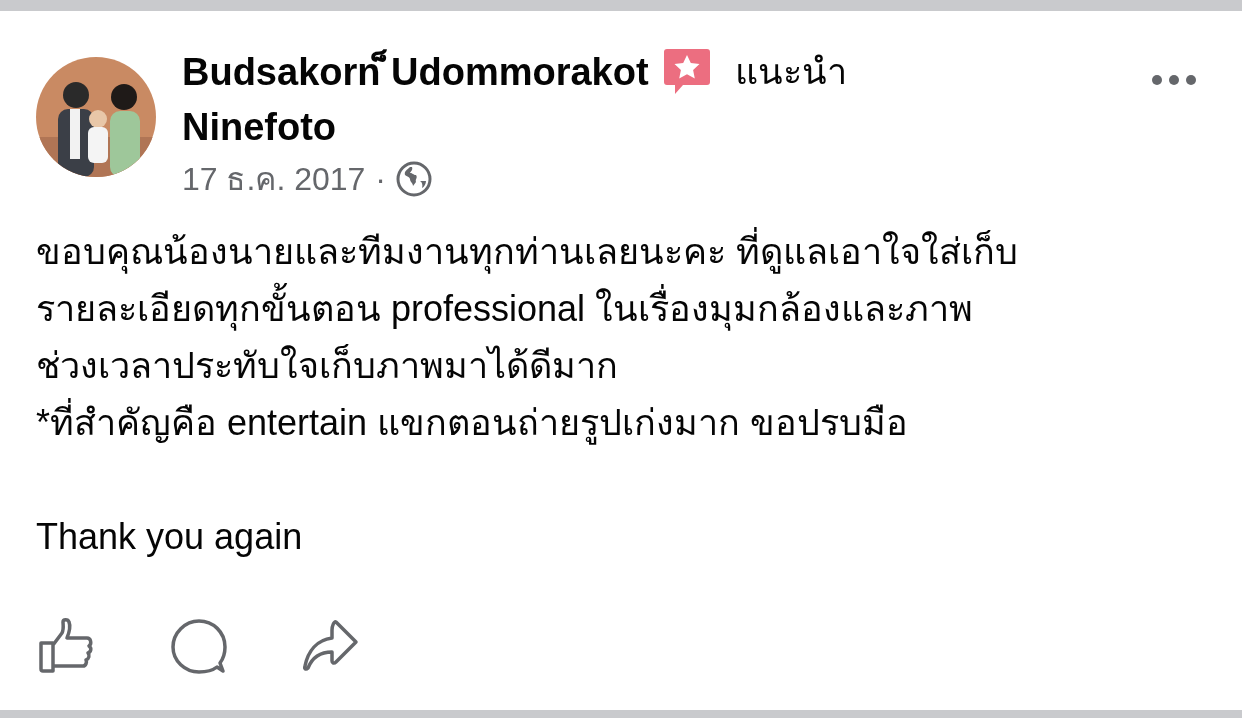 Image resolution: width=1242 pixels, height=718 pixels. I want to click on more-options-button, so click(1174, 80).